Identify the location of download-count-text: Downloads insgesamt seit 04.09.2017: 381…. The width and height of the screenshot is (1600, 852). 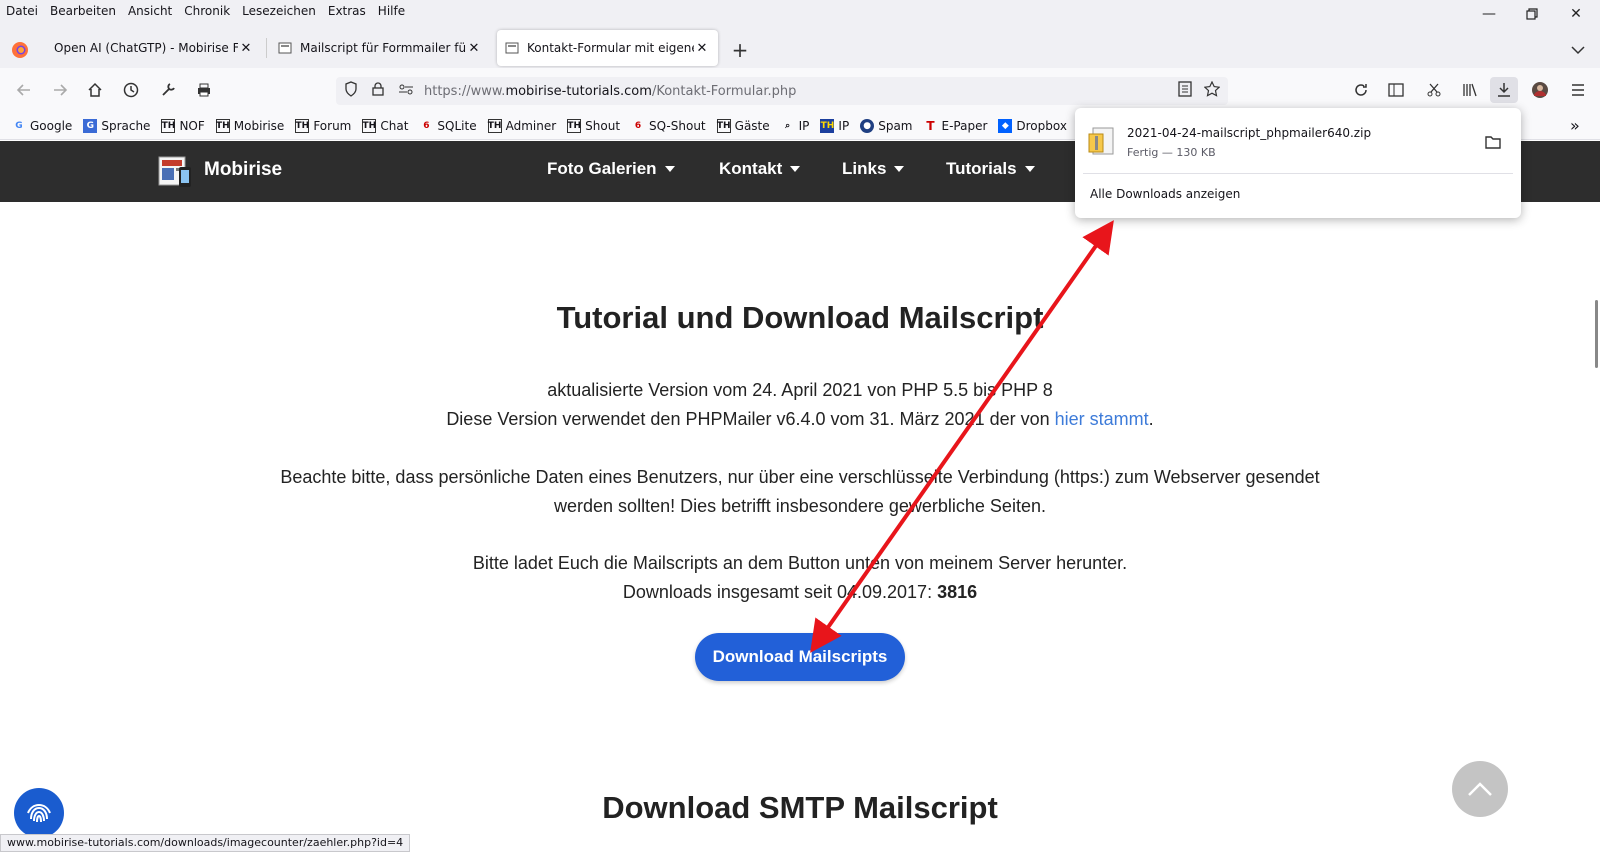
(800, 592).